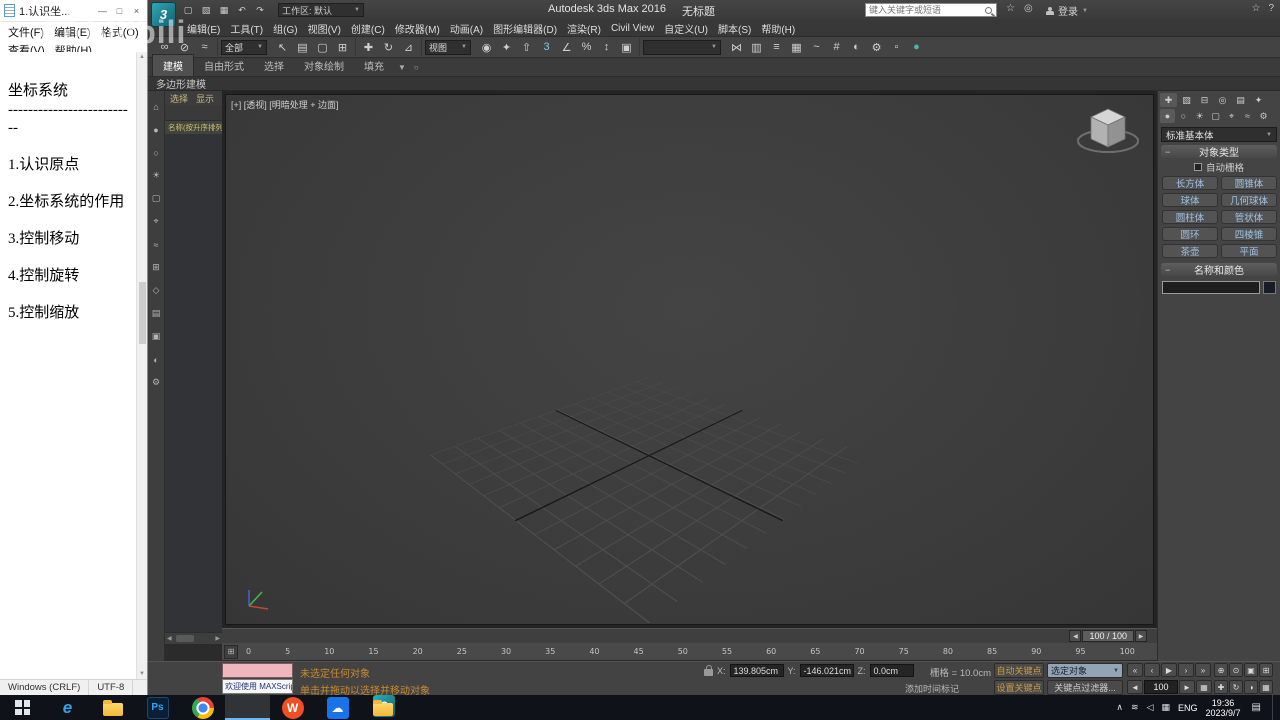 The height and width of the screenshot is (720, 1280). What do you see at coordinates (626, 47) in the screenshot?
I see `edit-named-selection-sets-icon: ▣` at bounding box center [626, 47].